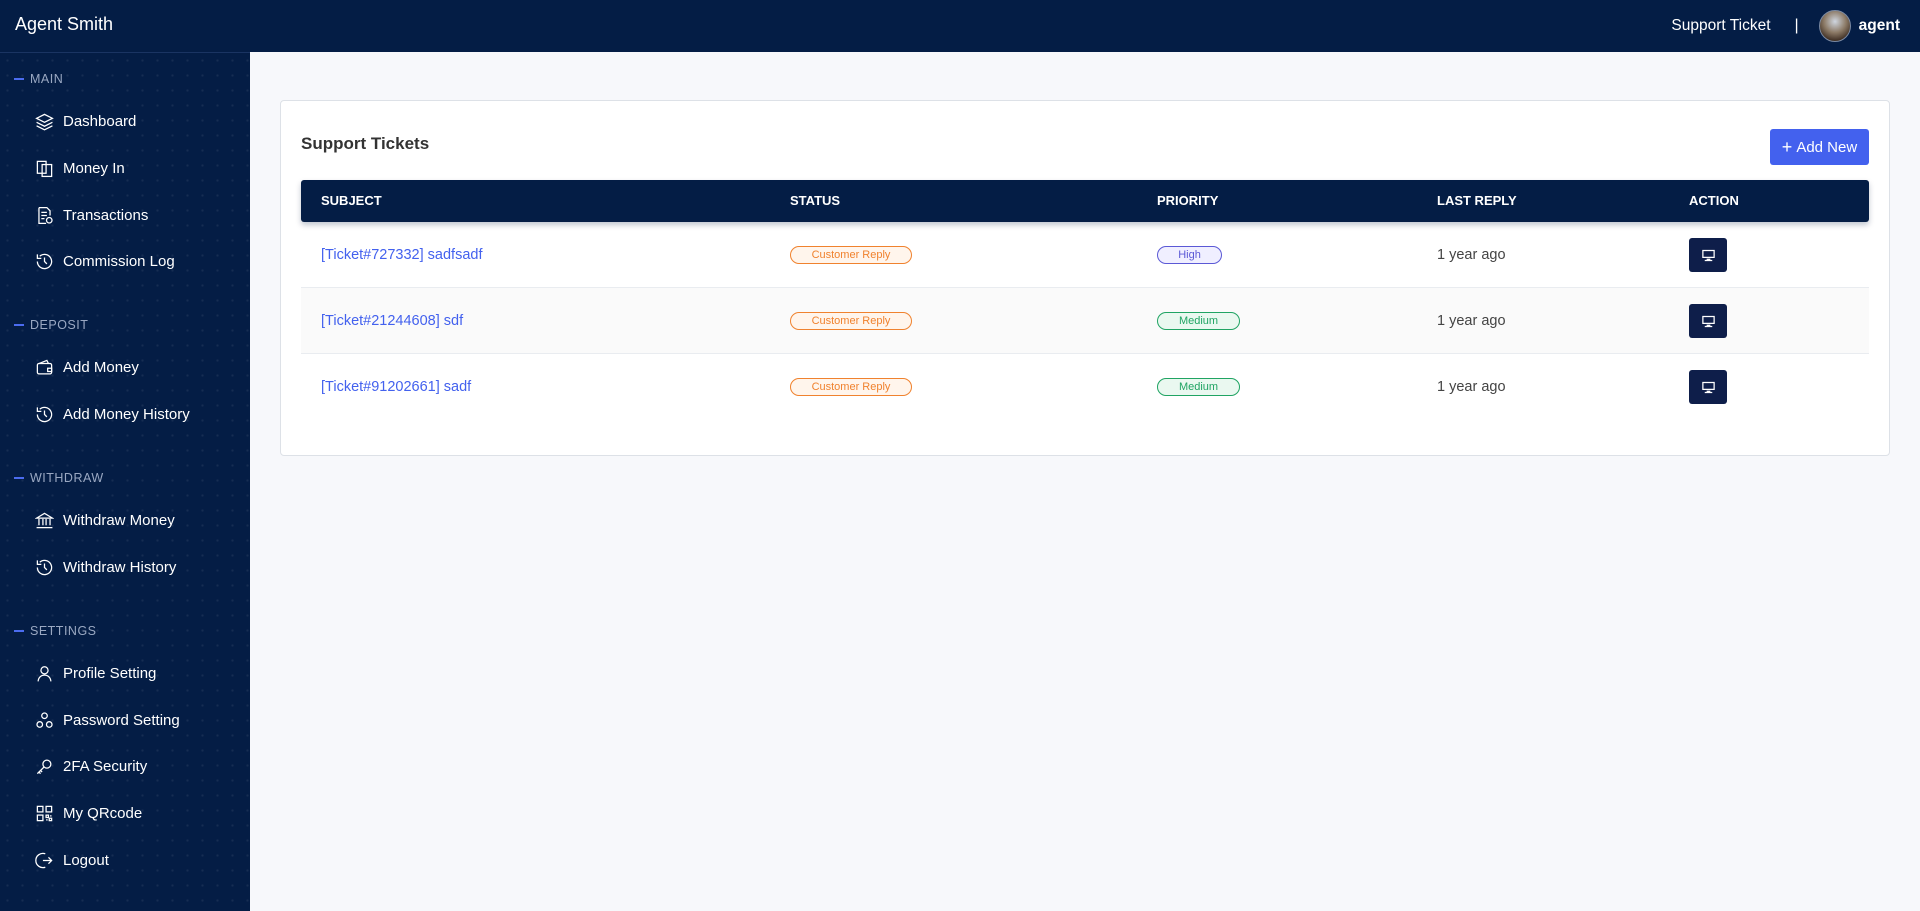 This screenshot has height=911, width=1920. What do you see at coordinates (1785, 26) in the screenshot?
I see `top-right-menu: Support Ticket | agent` at bounding box center [1785, 26].